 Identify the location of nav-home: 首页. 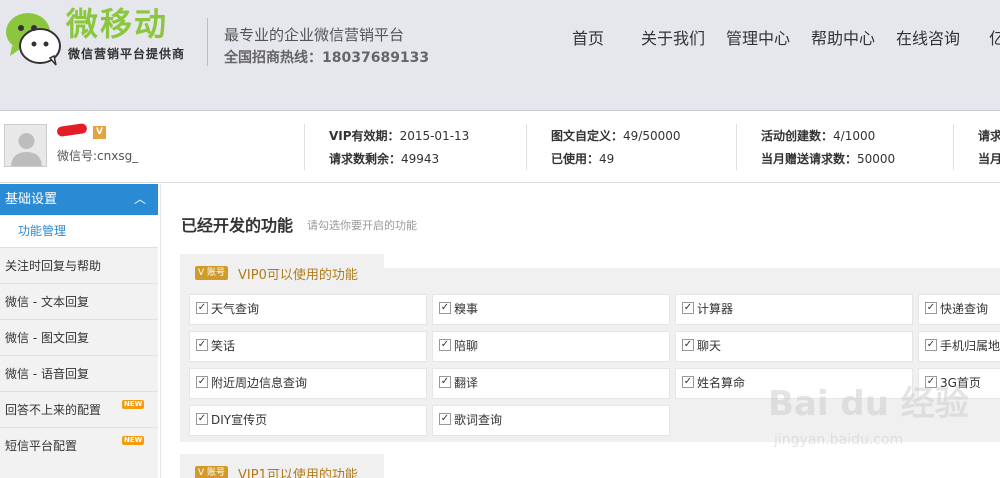
(606, 37).